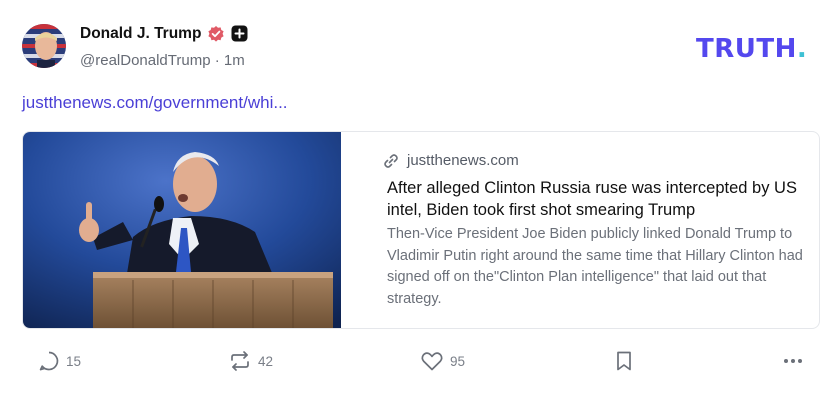 Image resolution: width=840 pixels, height=405 pixels. I want to click on retruth-icon, so click(240, 361).